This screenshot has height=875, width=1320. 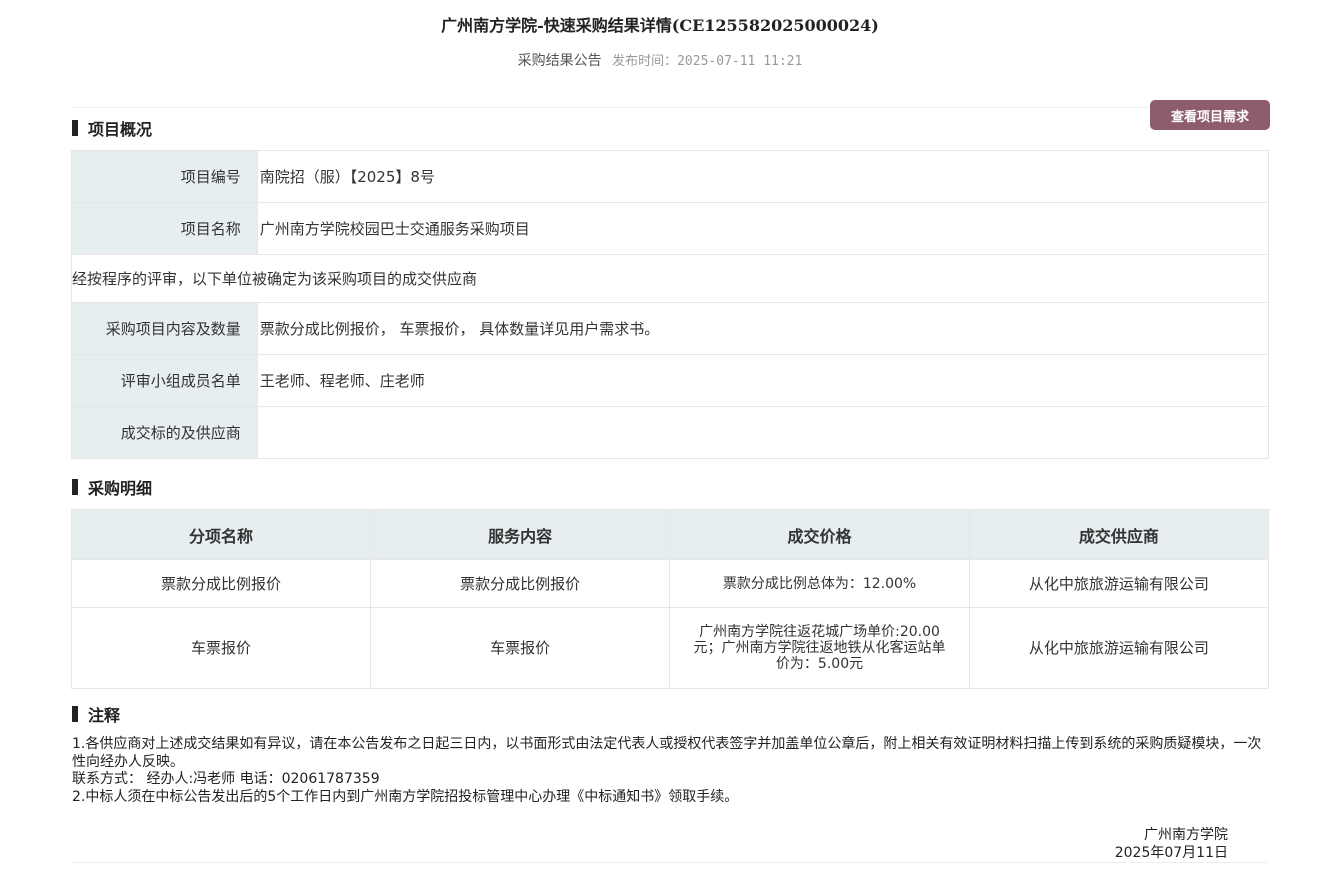 I want to click on item-name: 车票报价, so click(x=221, y=648).